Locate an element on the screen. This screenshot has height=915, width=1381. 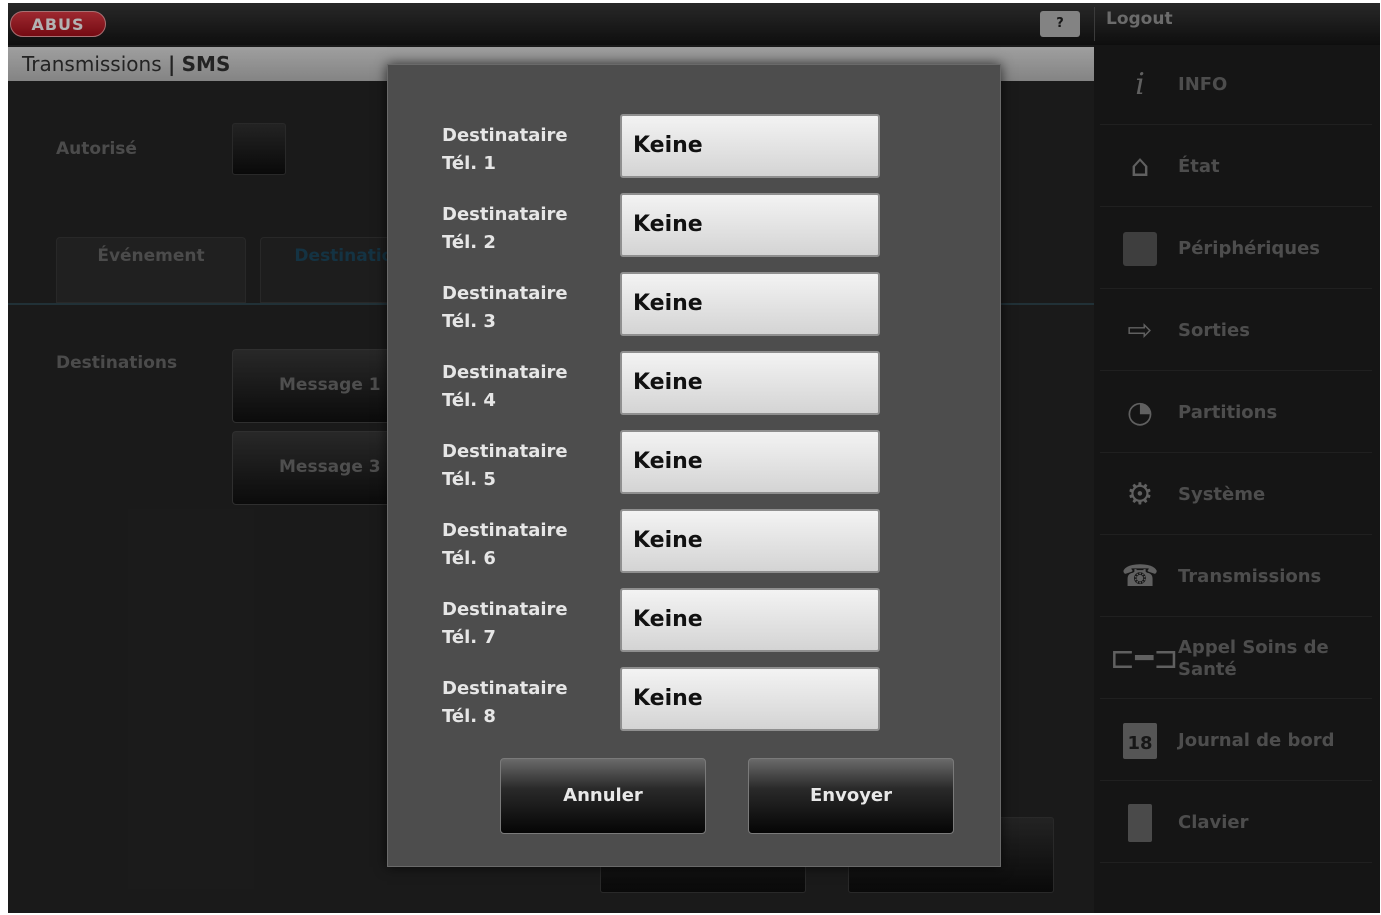
recipient-label: Destinataire Tél. 3 is located at coordinates (505, 307).